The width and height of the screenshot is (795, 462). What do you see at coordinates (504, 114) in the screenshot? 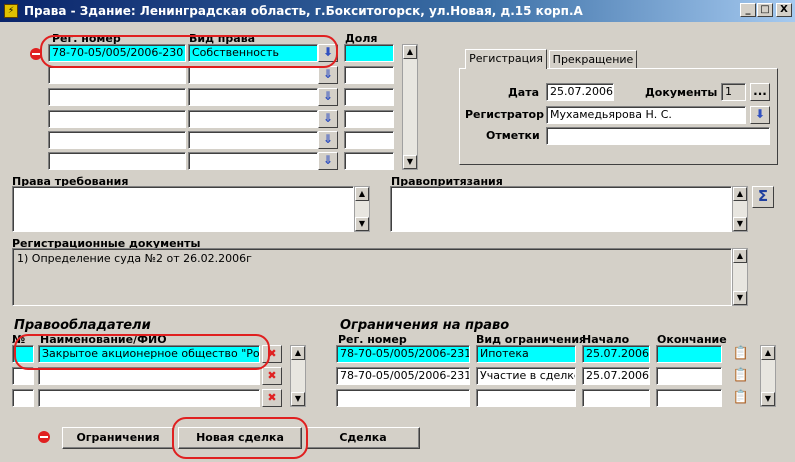
I see `registrar-label: Регистратор` at bounding box center [504, 114].